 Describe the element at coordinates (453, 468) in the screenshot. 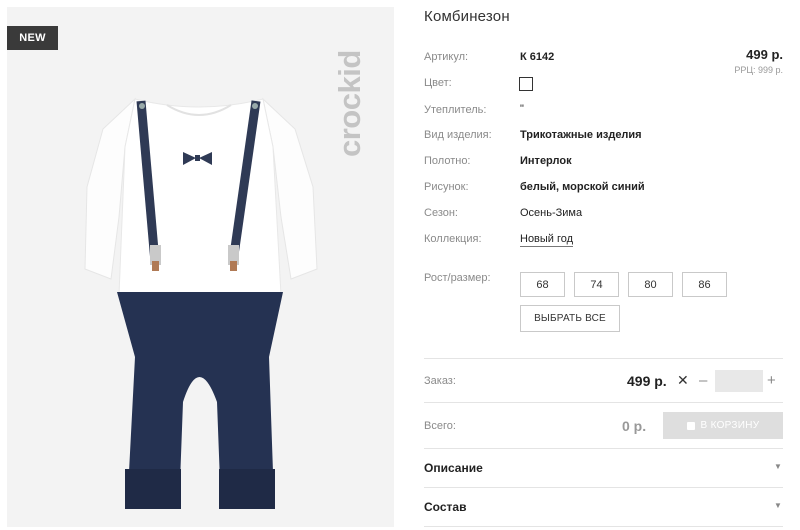

I see `accordion-description: Описание` at that location.